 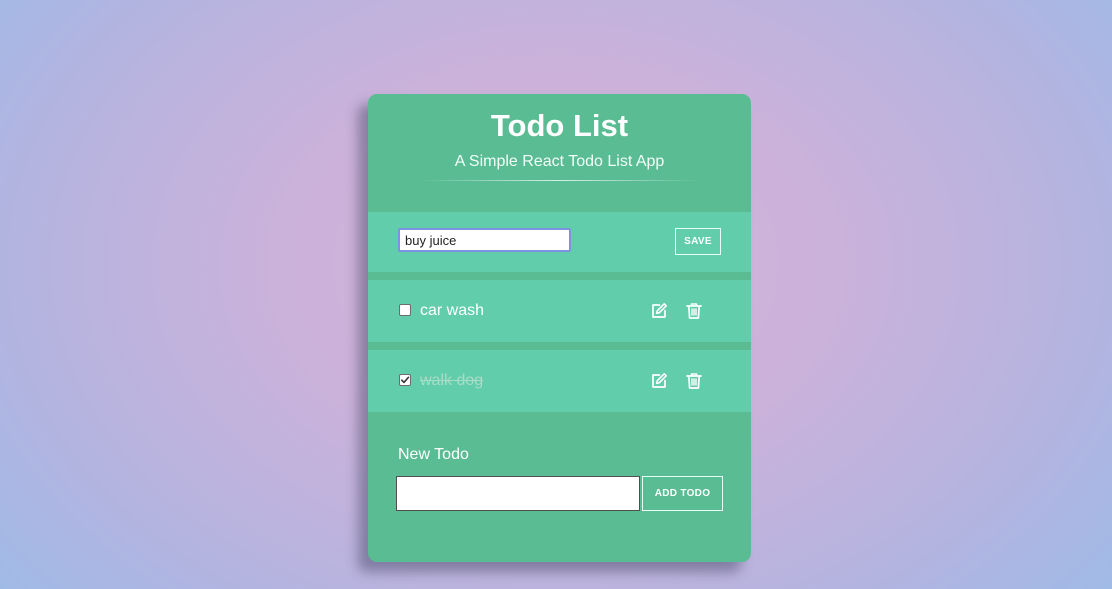 I want to click on todo-item: car wash, so click(x=559, y=311).